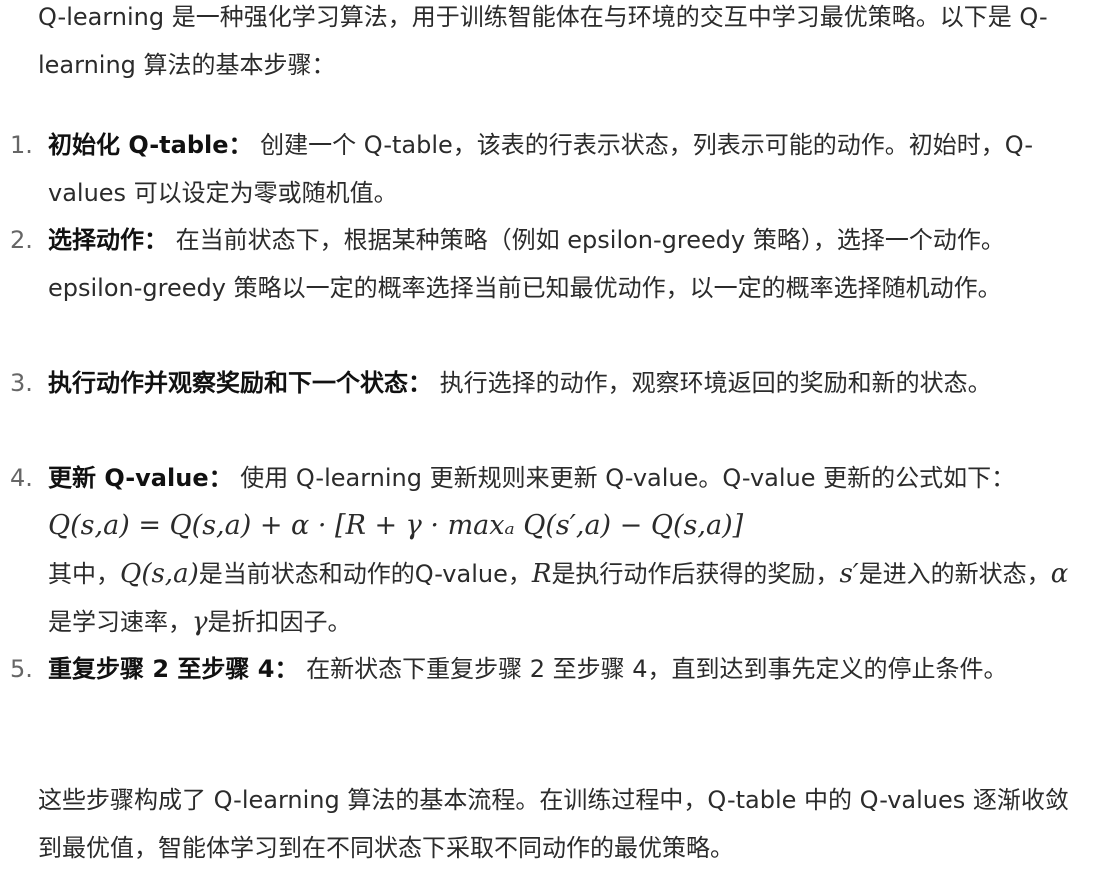  Describe the element at coordinates (21, 383) in the screenshot. I see `step-number: 3.` at that location.